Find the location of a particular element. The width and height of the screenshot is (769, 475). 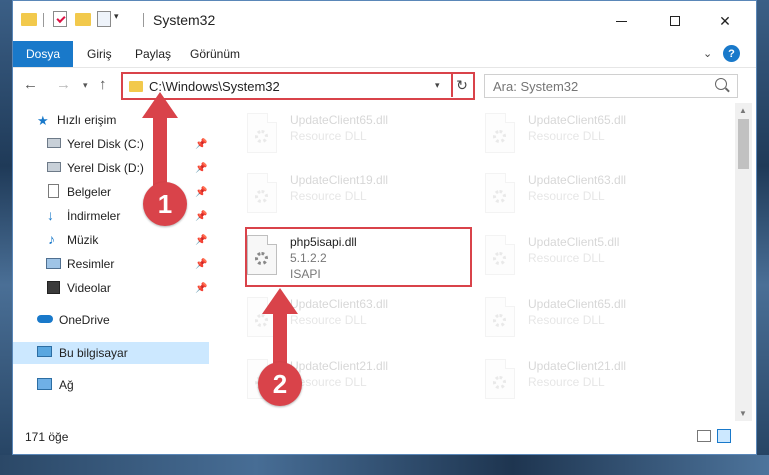

sidebar-item-label: Bu bilgisayar is located at coordinates (93, 353).